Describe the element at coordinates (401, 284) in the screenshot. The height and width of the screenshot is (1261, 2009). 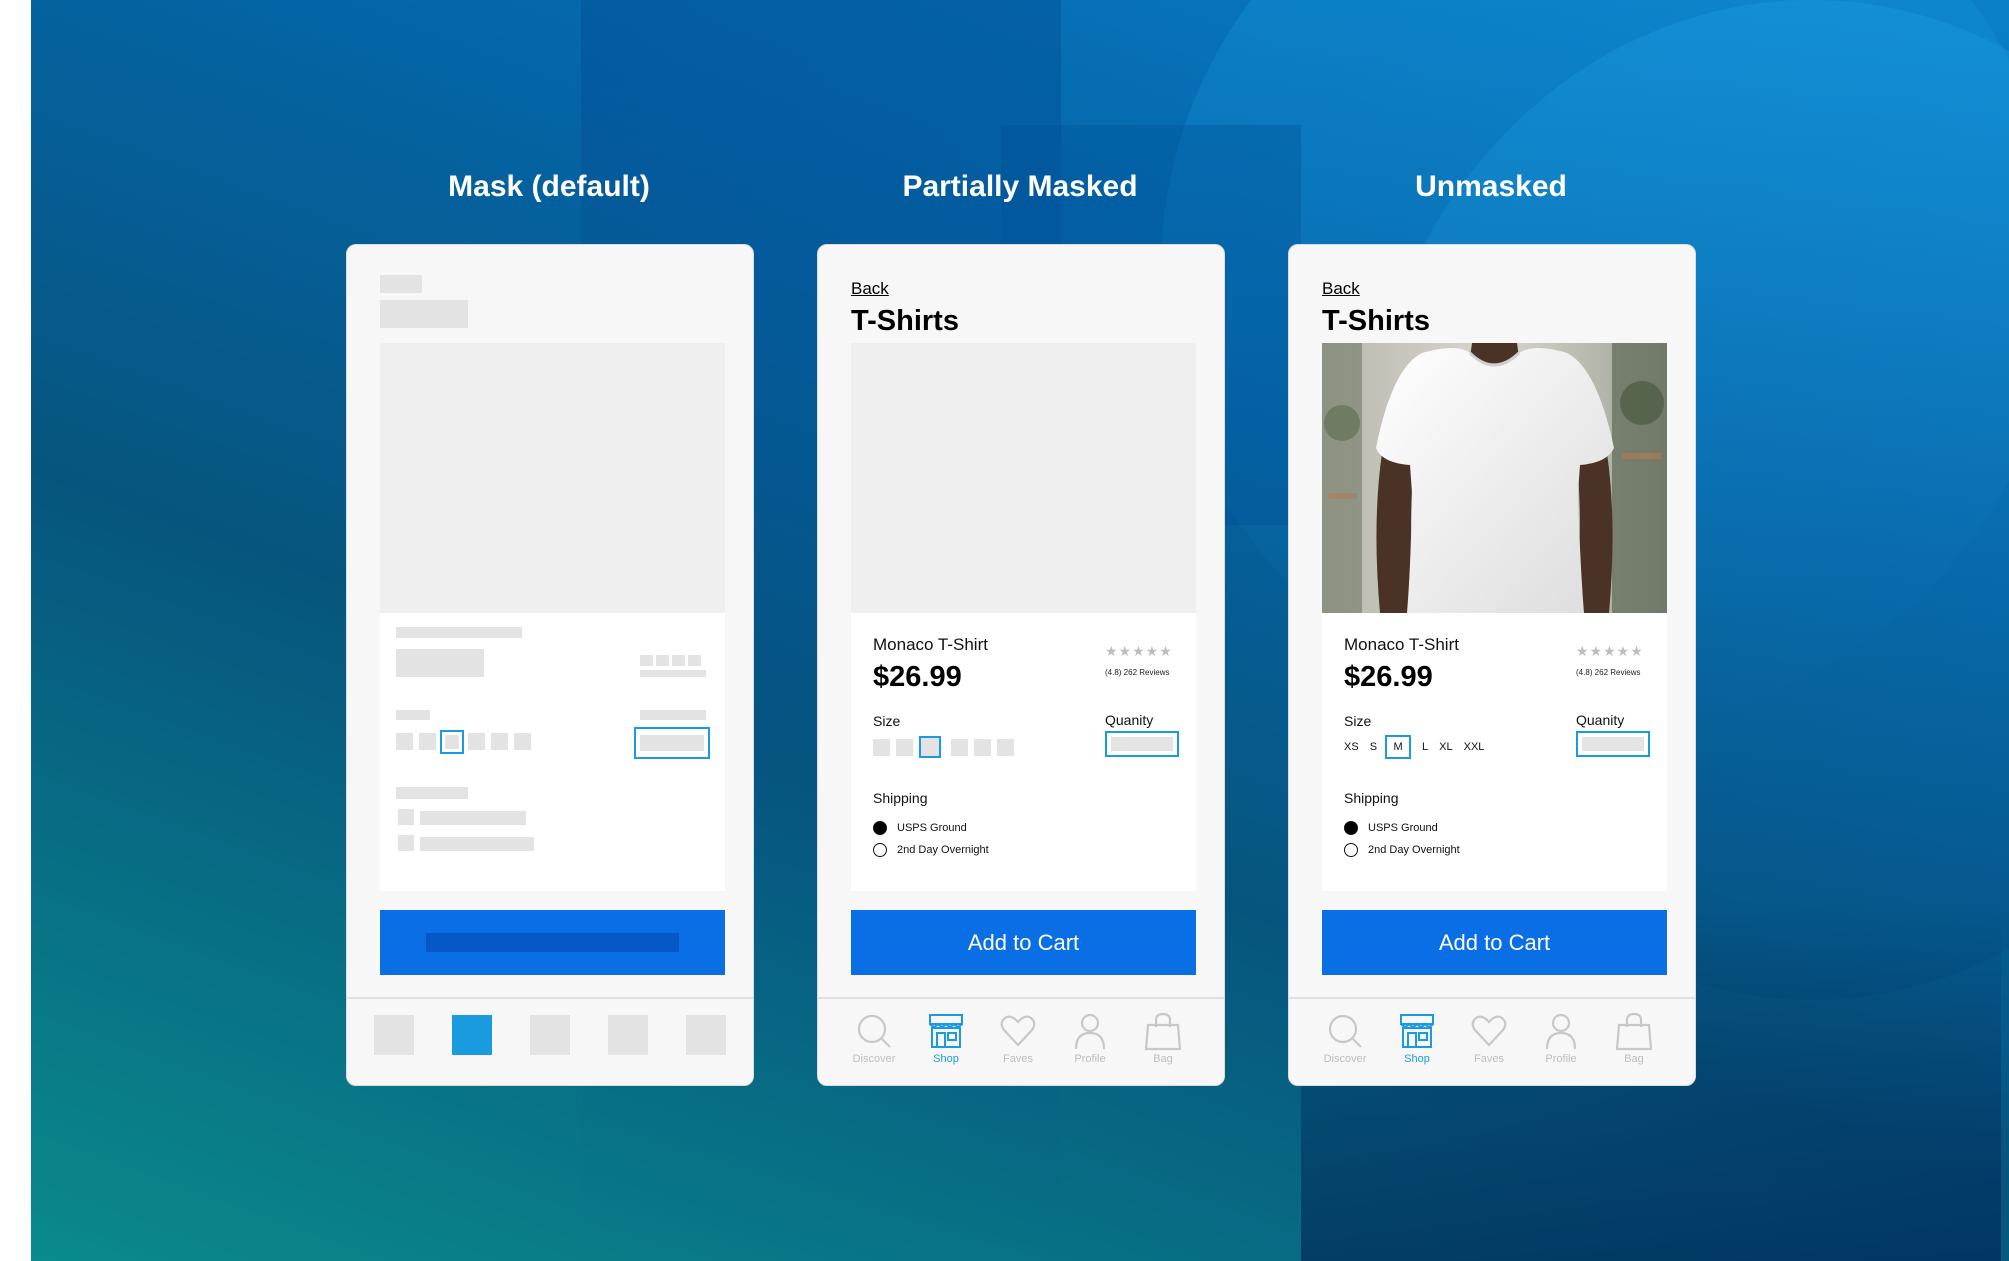
I see `masked-back-link` at that location.